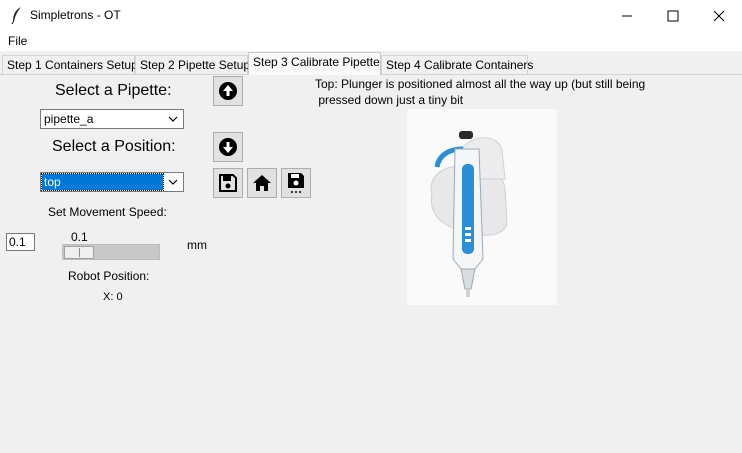 The image size is (742, 453). I want to click on home-icon, so click(262, 183).